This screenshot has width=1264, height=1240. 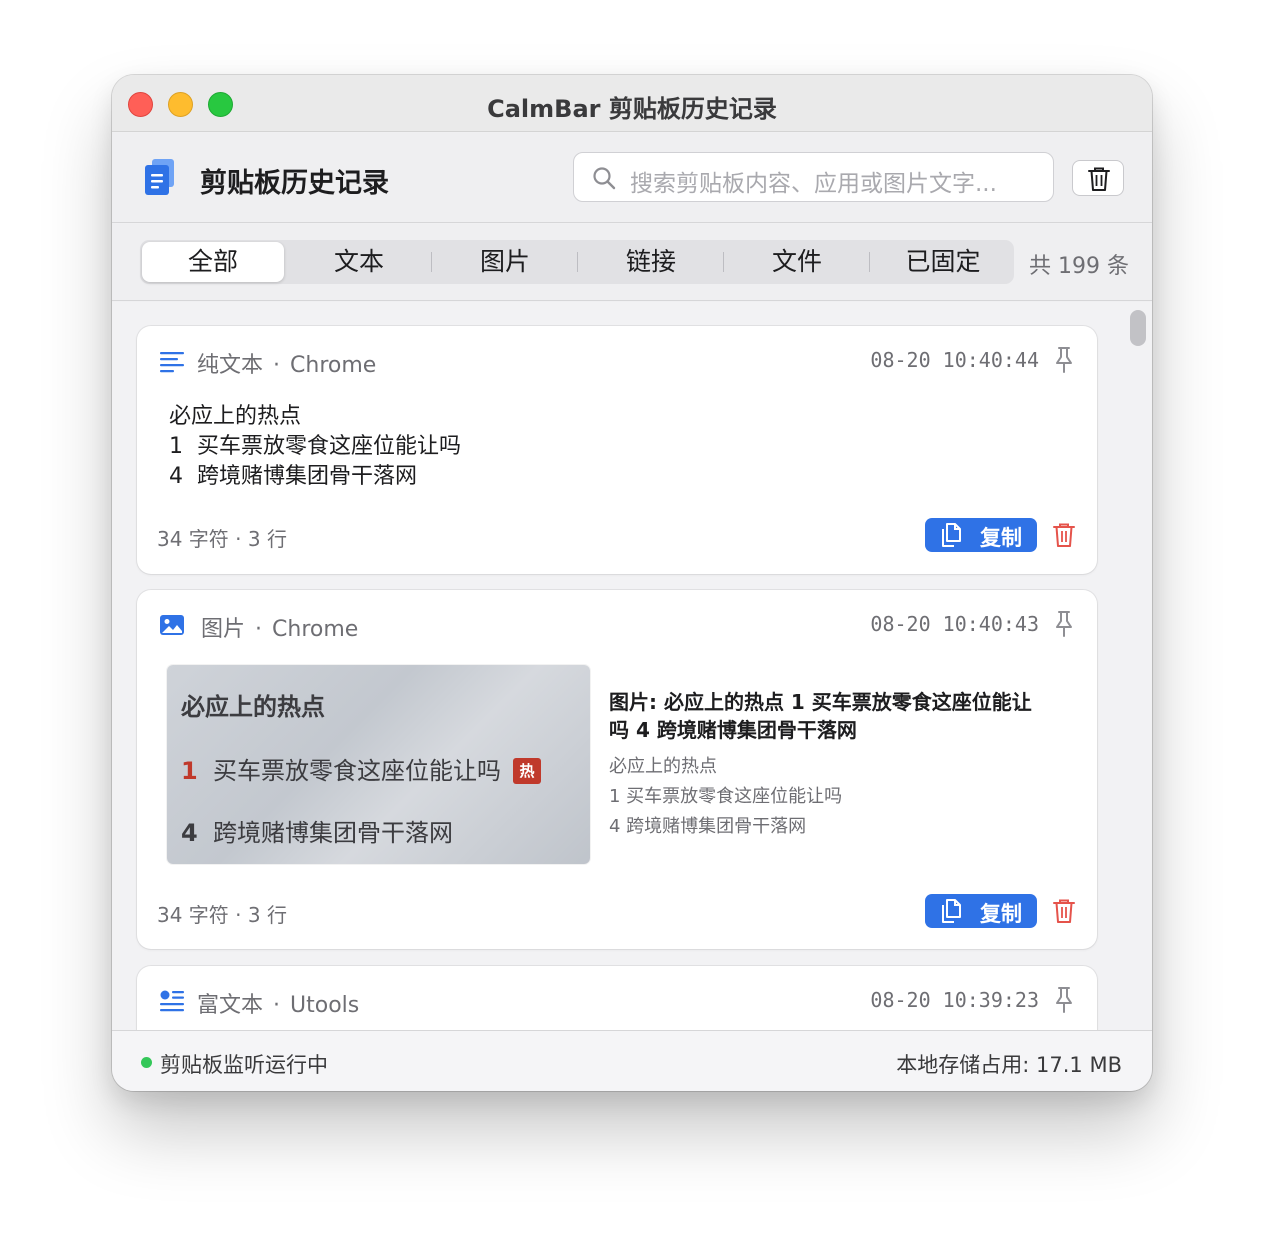 I want to click on ocr-line: 4 跨境赌博集团骨干落网, so click(x=708, y=826).